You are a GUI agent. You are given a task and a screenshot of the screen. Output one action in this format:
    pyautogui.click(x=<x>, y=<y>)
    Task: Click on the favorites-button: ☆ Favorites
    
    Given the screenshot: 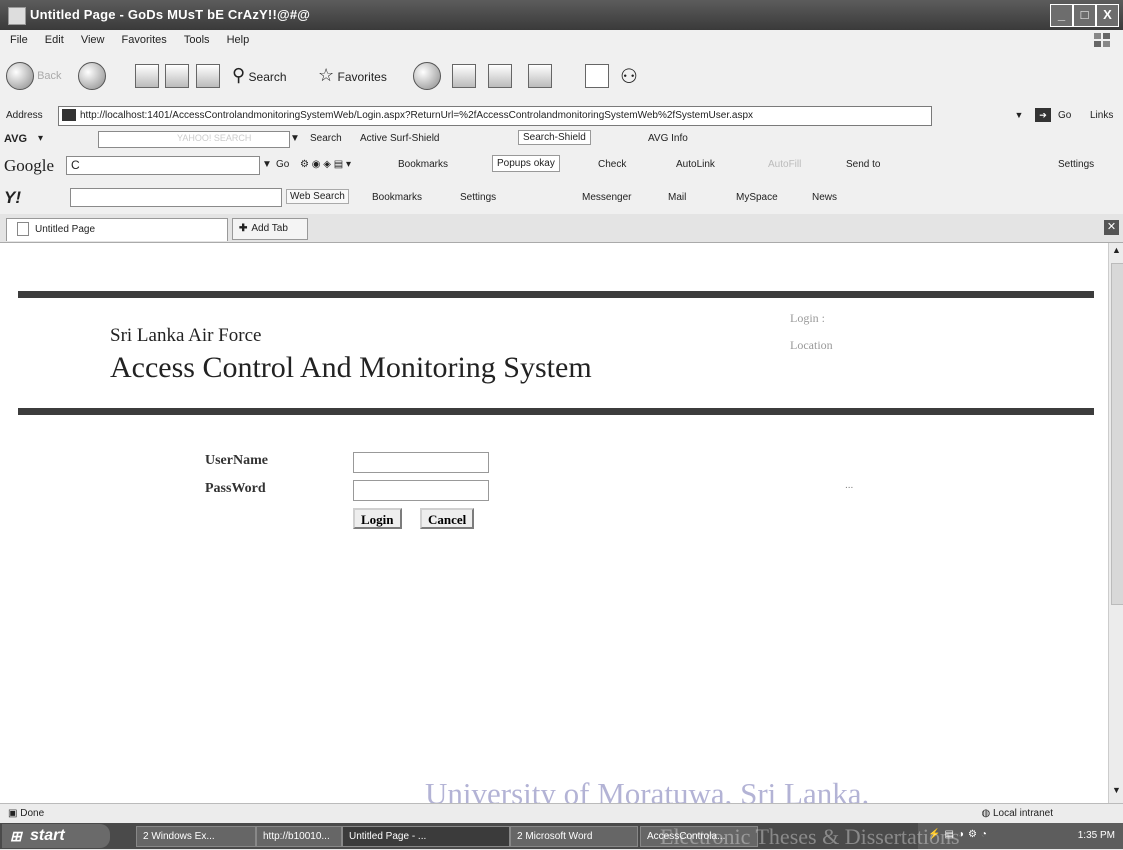 What is the action you would take?
    pyautogui.click(x=352, y=75)
    